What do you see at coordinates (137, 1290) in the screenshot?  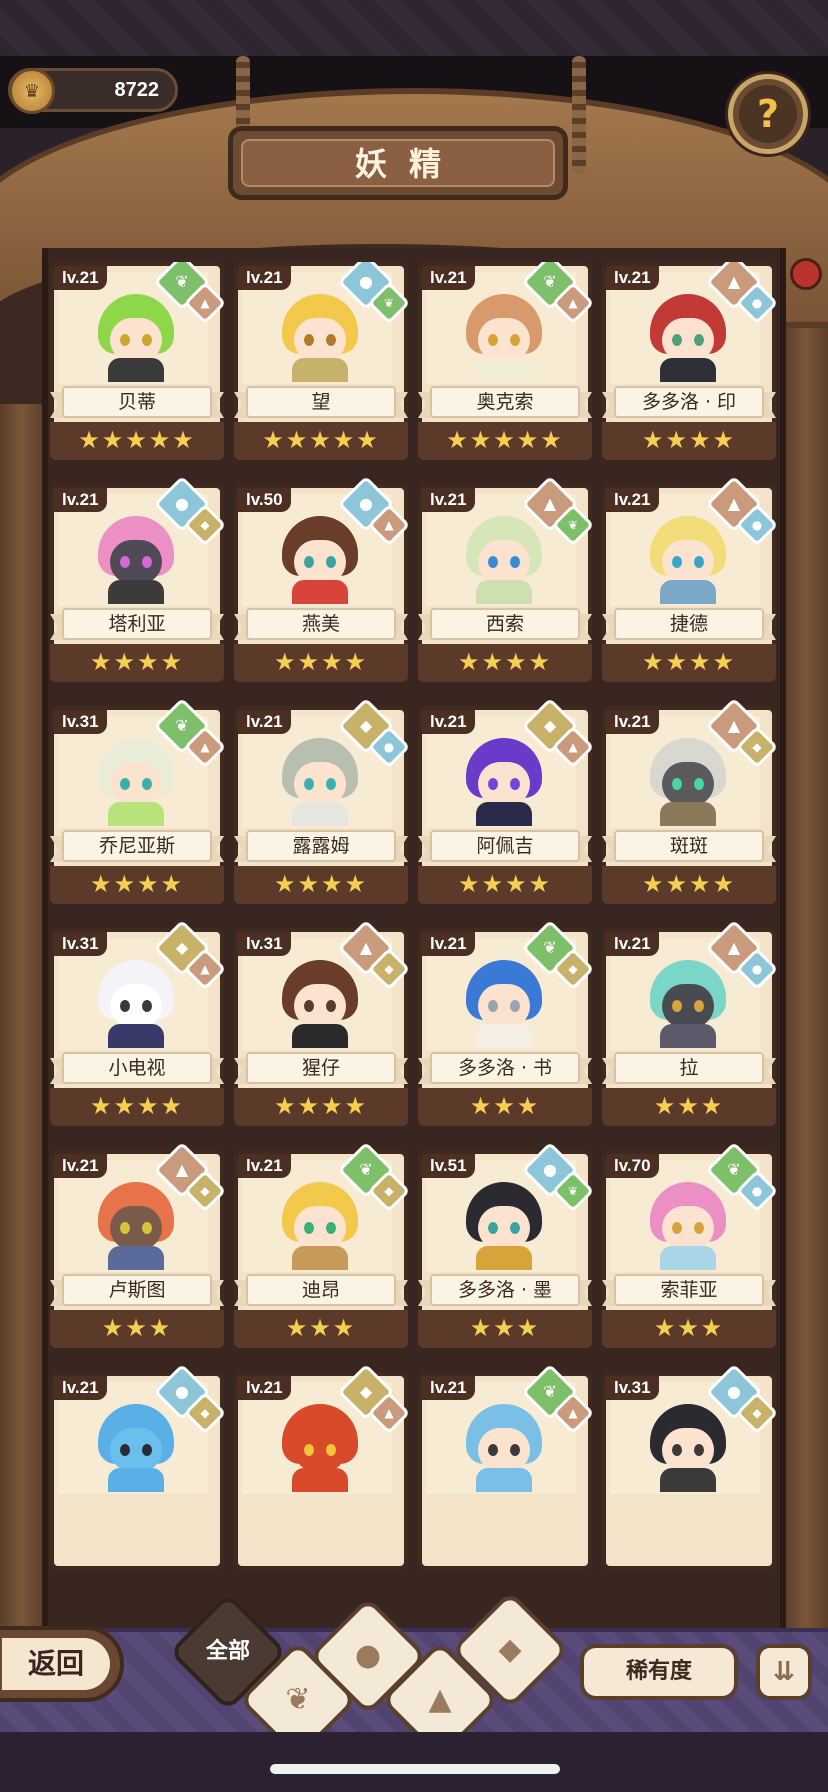 I see `fairy-name: 卢斯图` at bounding box center [137, 1290].